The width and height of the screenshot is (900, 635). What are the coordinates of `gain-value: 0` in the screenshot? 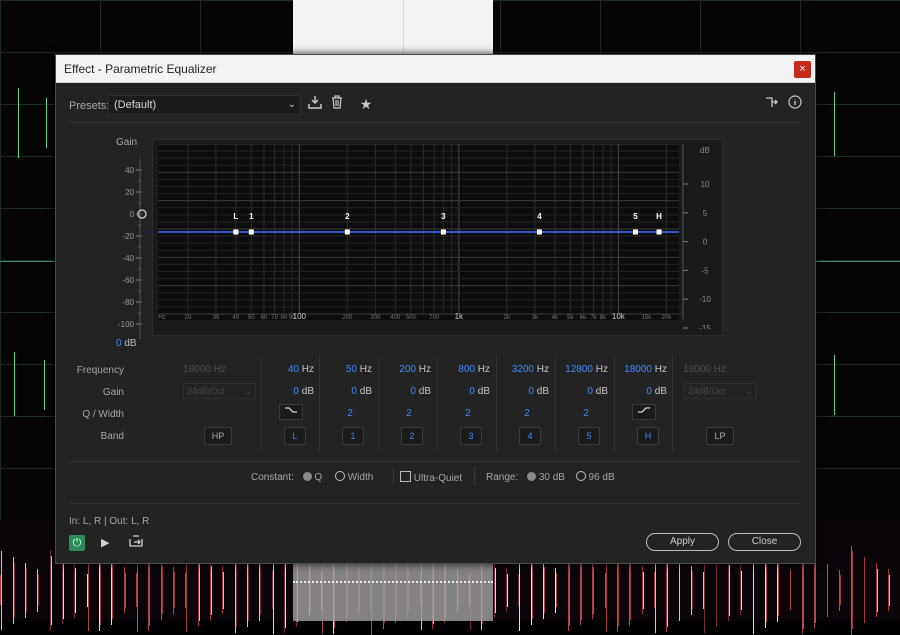 It's located at (472, 391).